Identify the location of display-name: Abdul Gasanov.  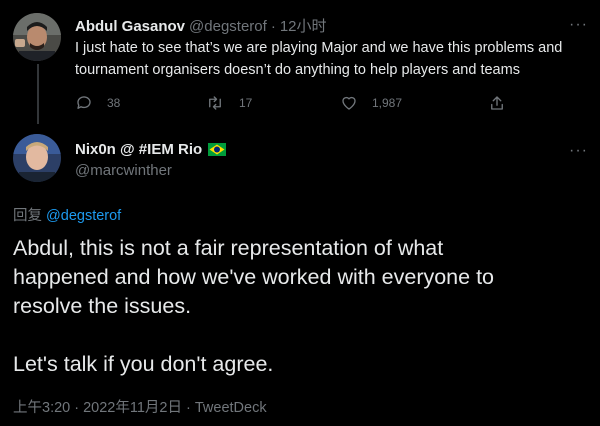
(130, 26).